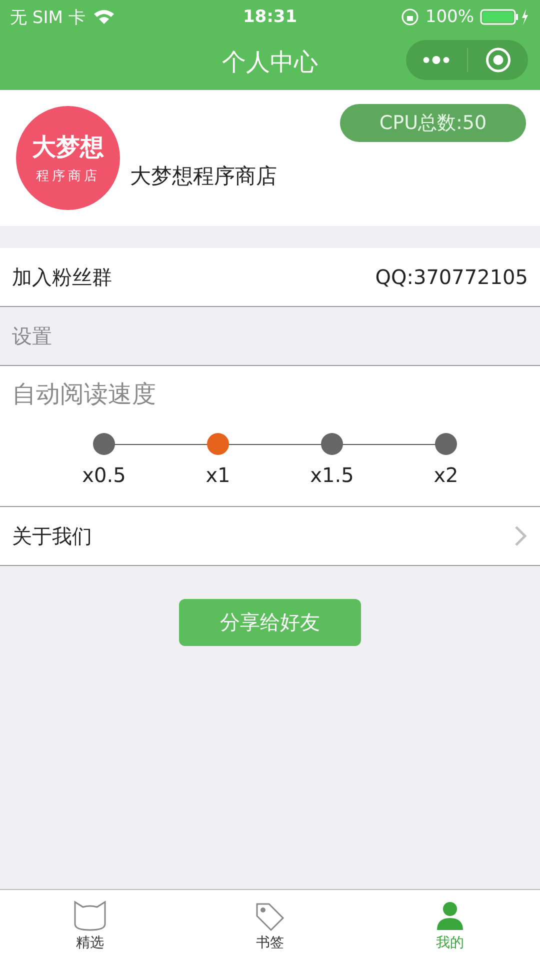 The width and height of the screenshot is (540, 960). What do you see at coordinates (270, 17) in the screenshot?
I see `clock-text: 18:31` at bounding box center [270, 17].